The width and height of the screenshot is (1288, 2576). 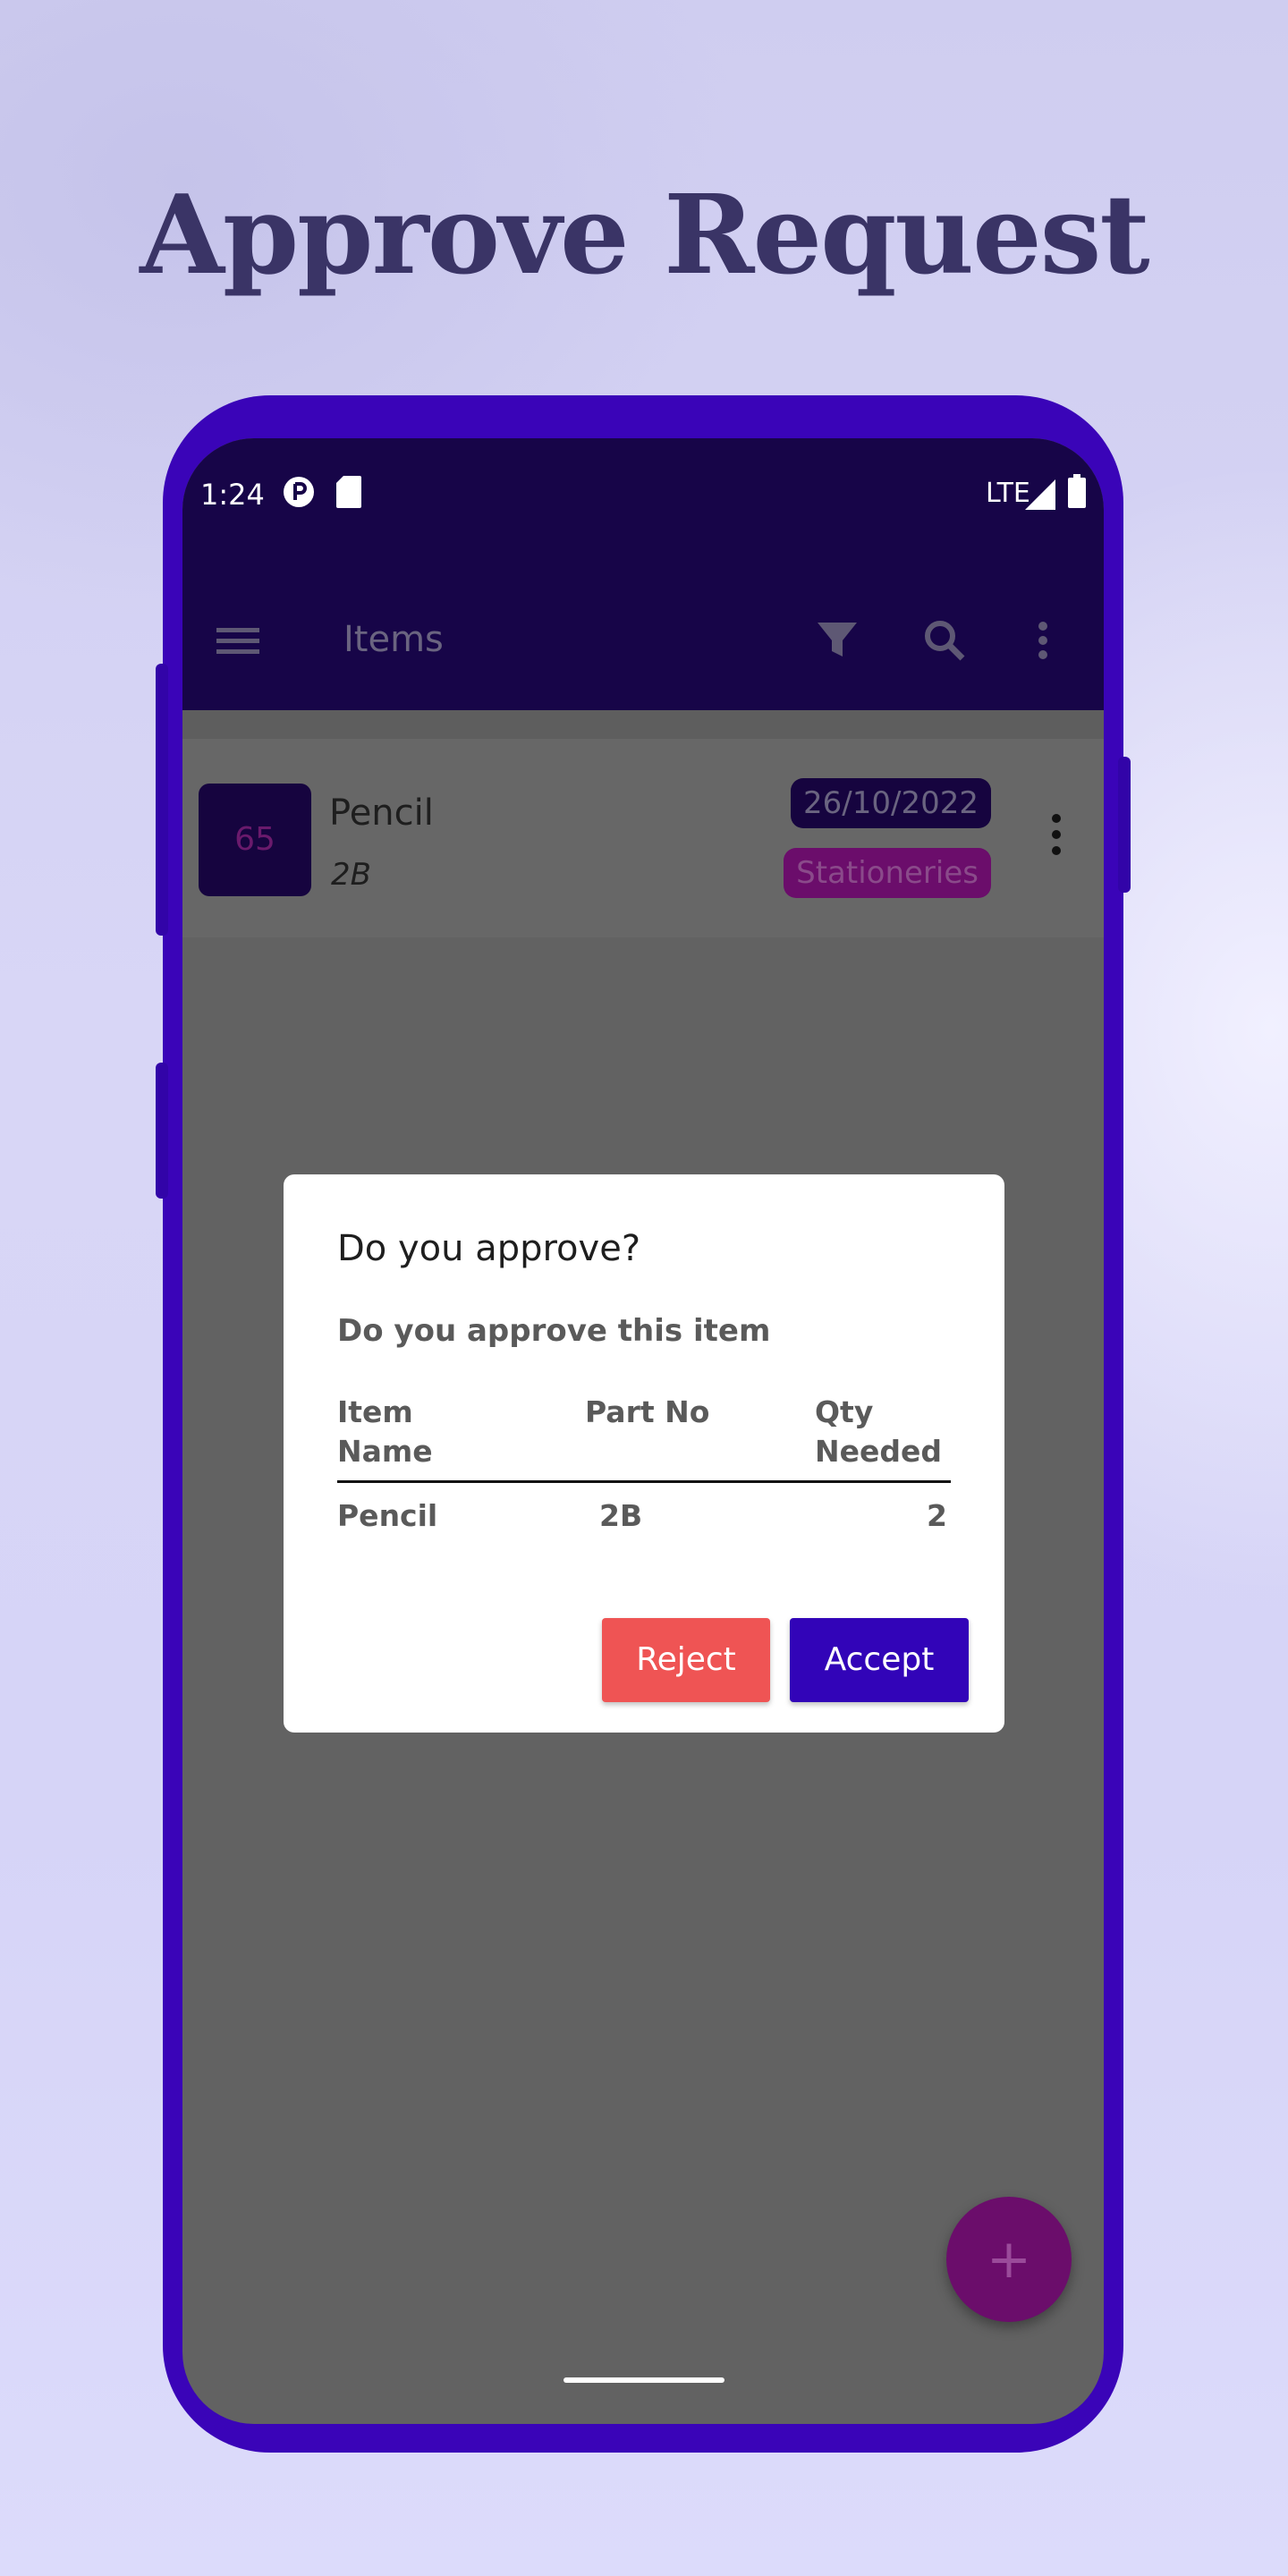 What do you see at coordinates (299, 495) in the screenshot?
I see `app-notification-icon` at bounding box center [299, 495].